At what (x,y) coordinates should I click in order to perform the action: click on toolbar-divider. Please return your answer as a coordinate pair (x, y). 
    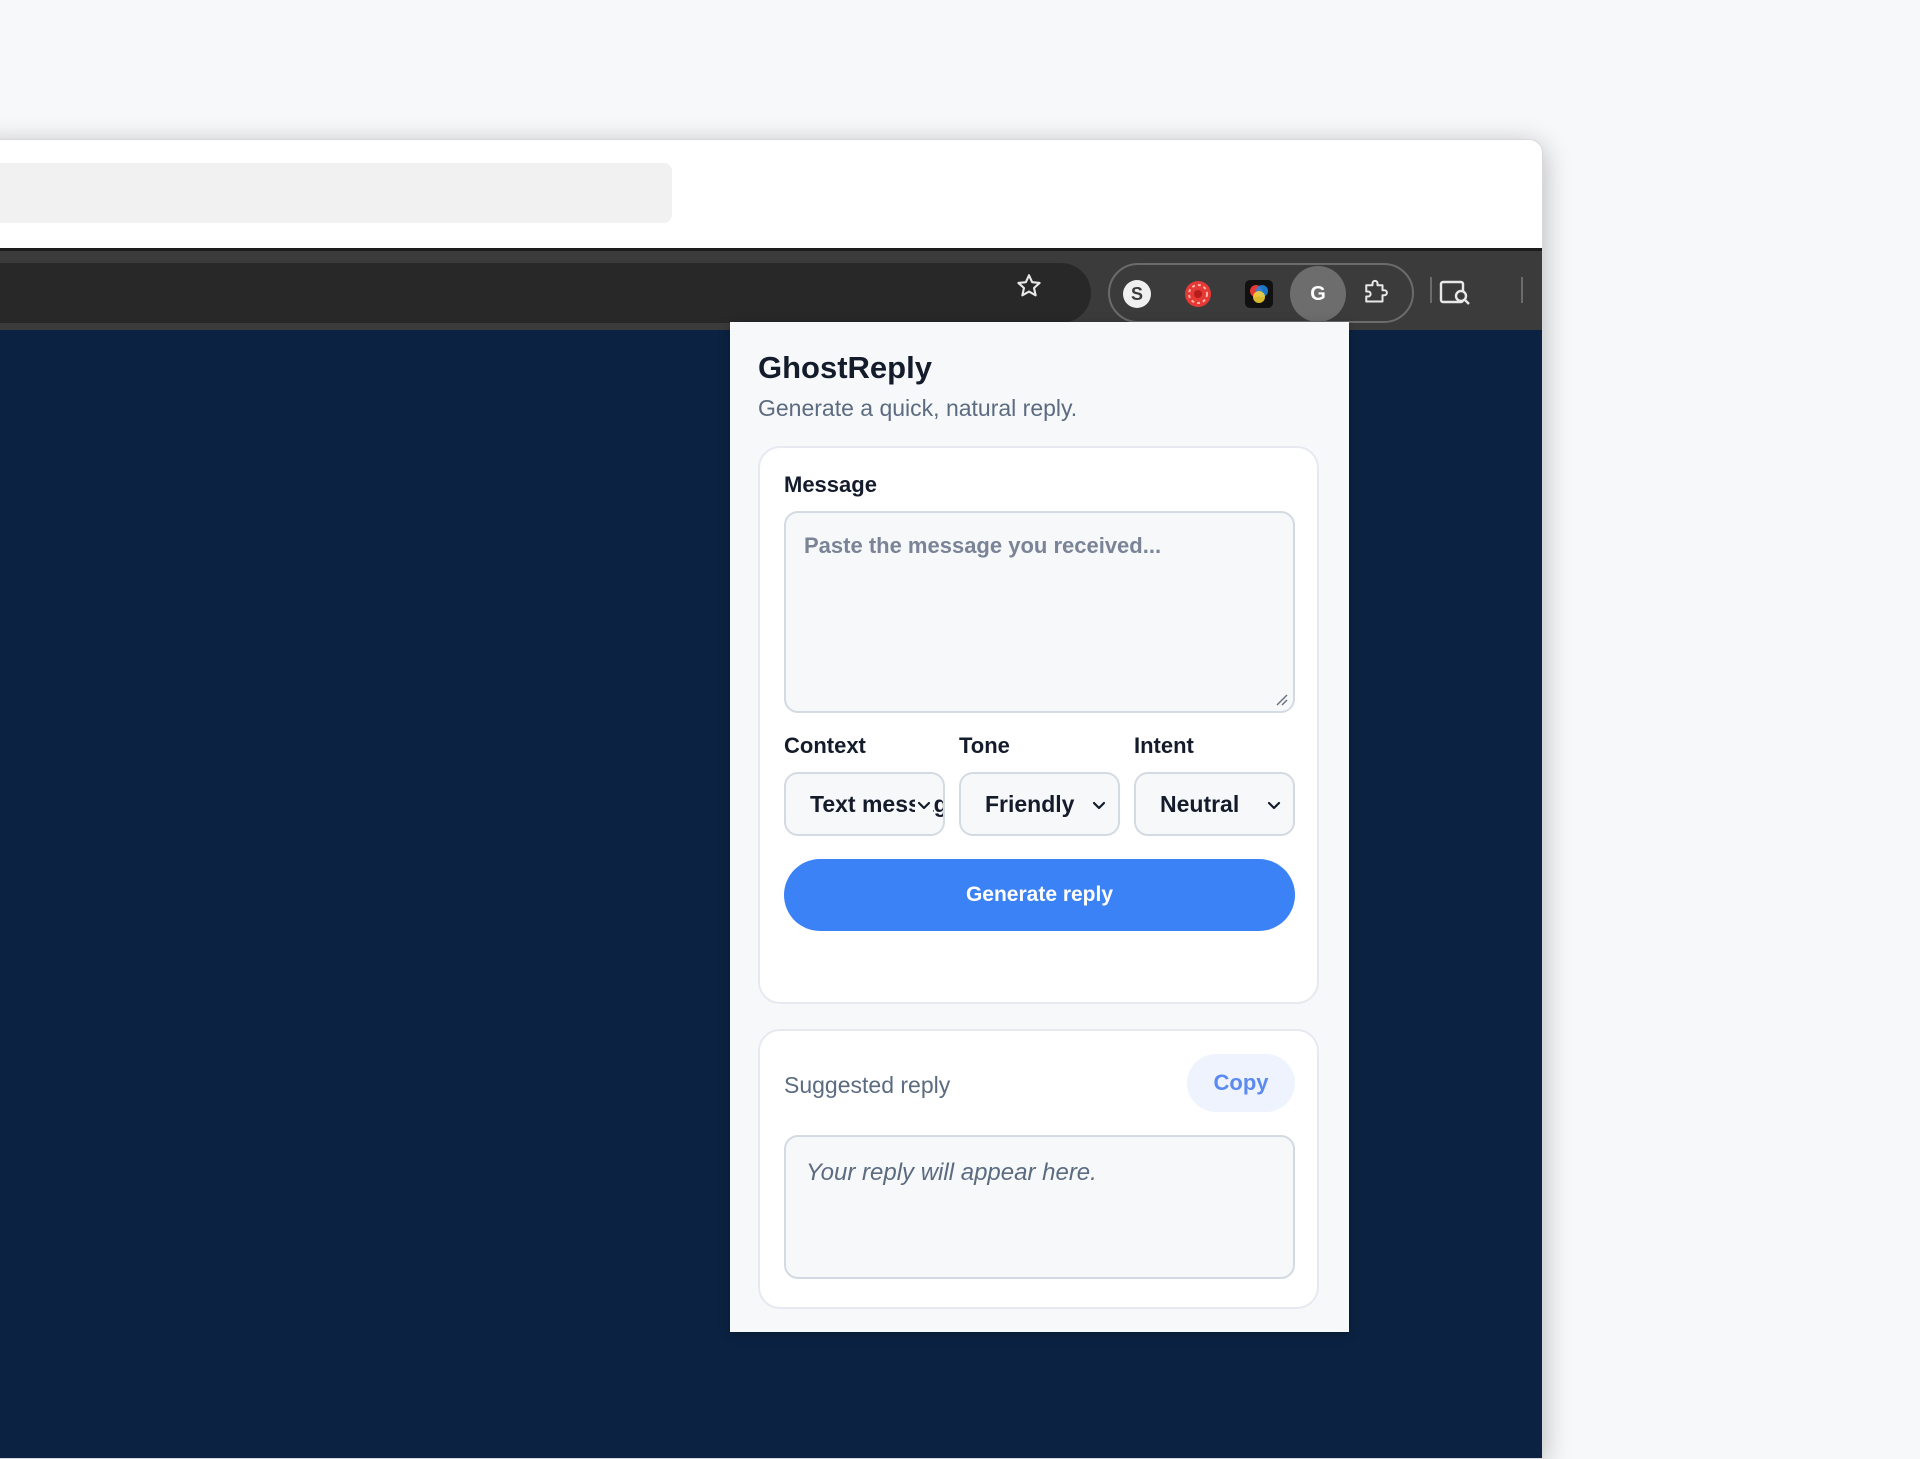
    Looking at the image, I should click on (1431, 290).